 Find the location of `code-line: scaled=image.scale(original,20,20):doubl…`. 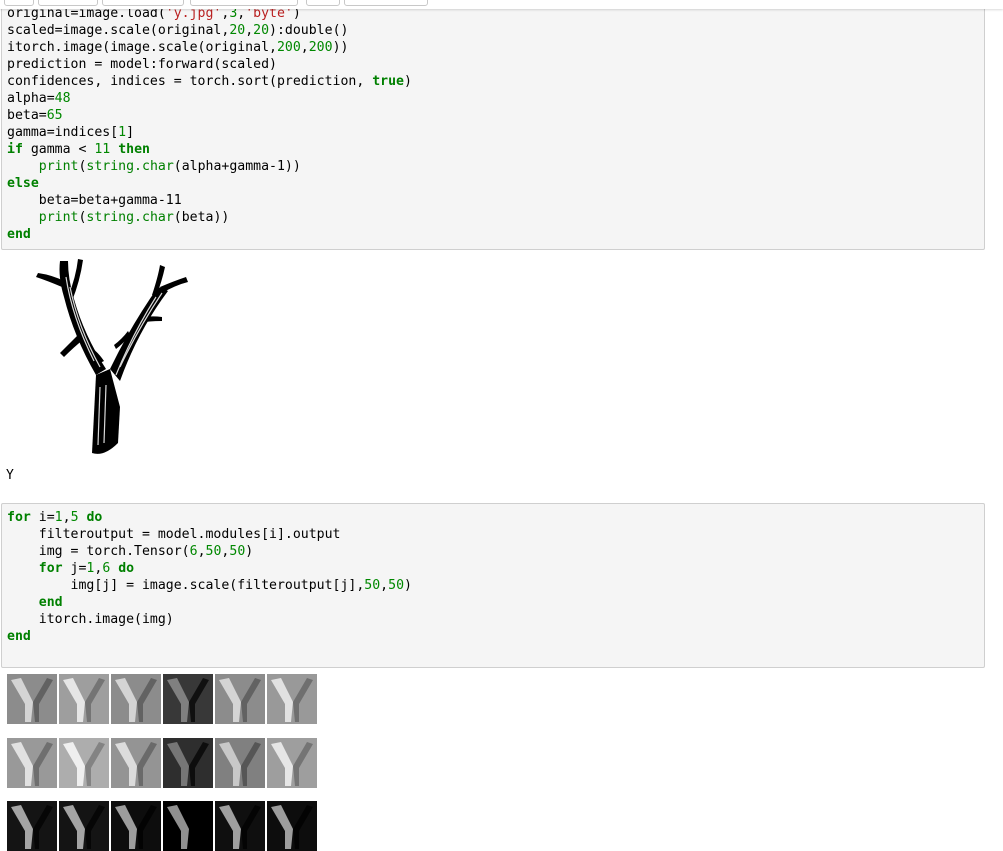

code-line: scaled=image.scale(original,20,20):doubl… is located at coordinates (493, 30).